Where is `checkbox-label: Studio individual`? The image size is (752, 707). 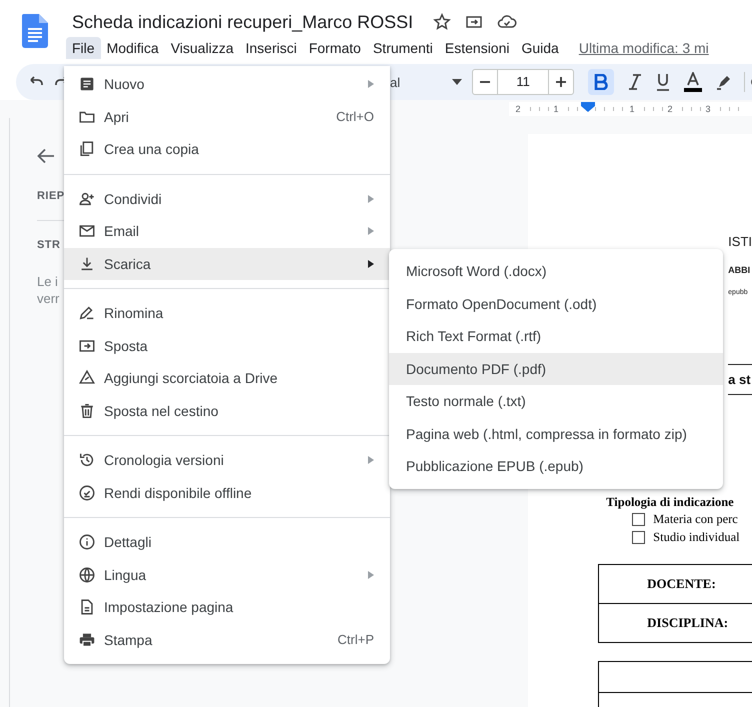
checkbox-label: Studio individual is located at coordinates (696, 537).